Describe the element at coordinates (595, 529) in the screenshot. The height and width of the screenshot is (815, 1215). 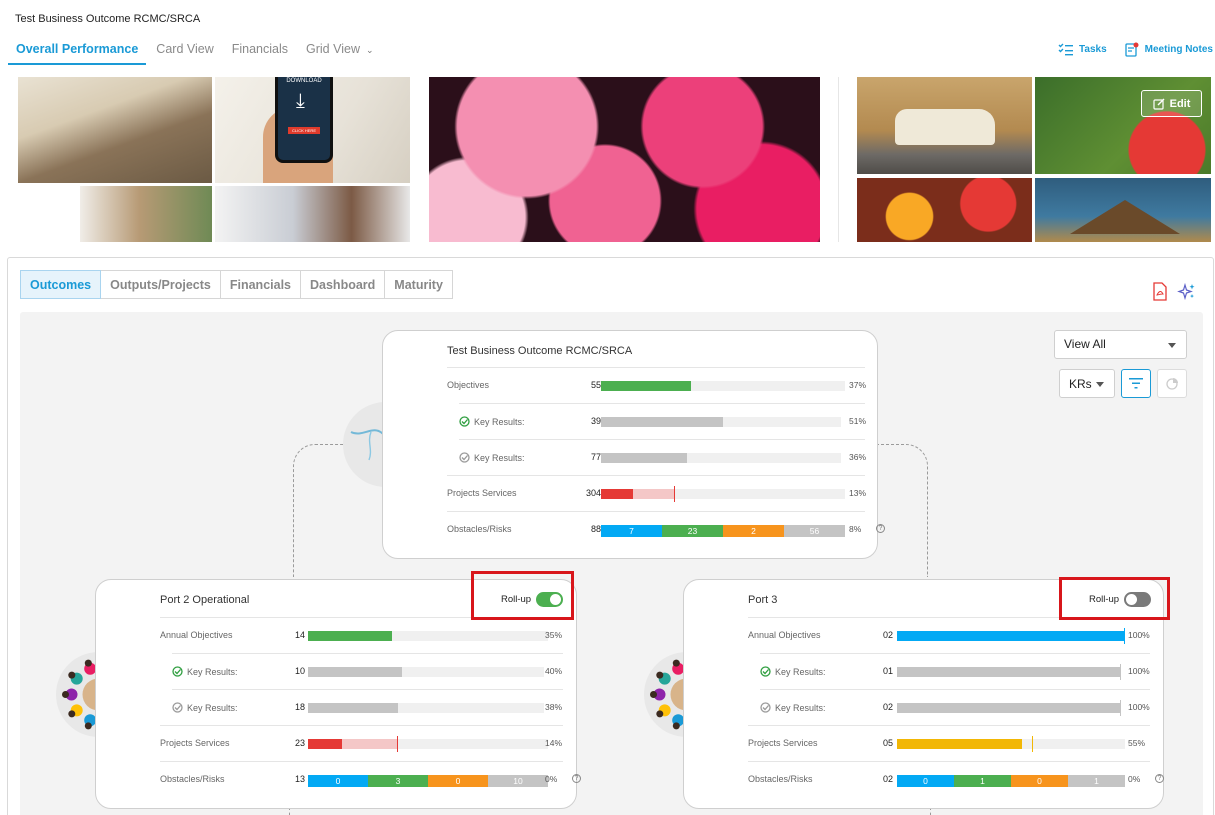
I see `main-row-count: 88` at that location.